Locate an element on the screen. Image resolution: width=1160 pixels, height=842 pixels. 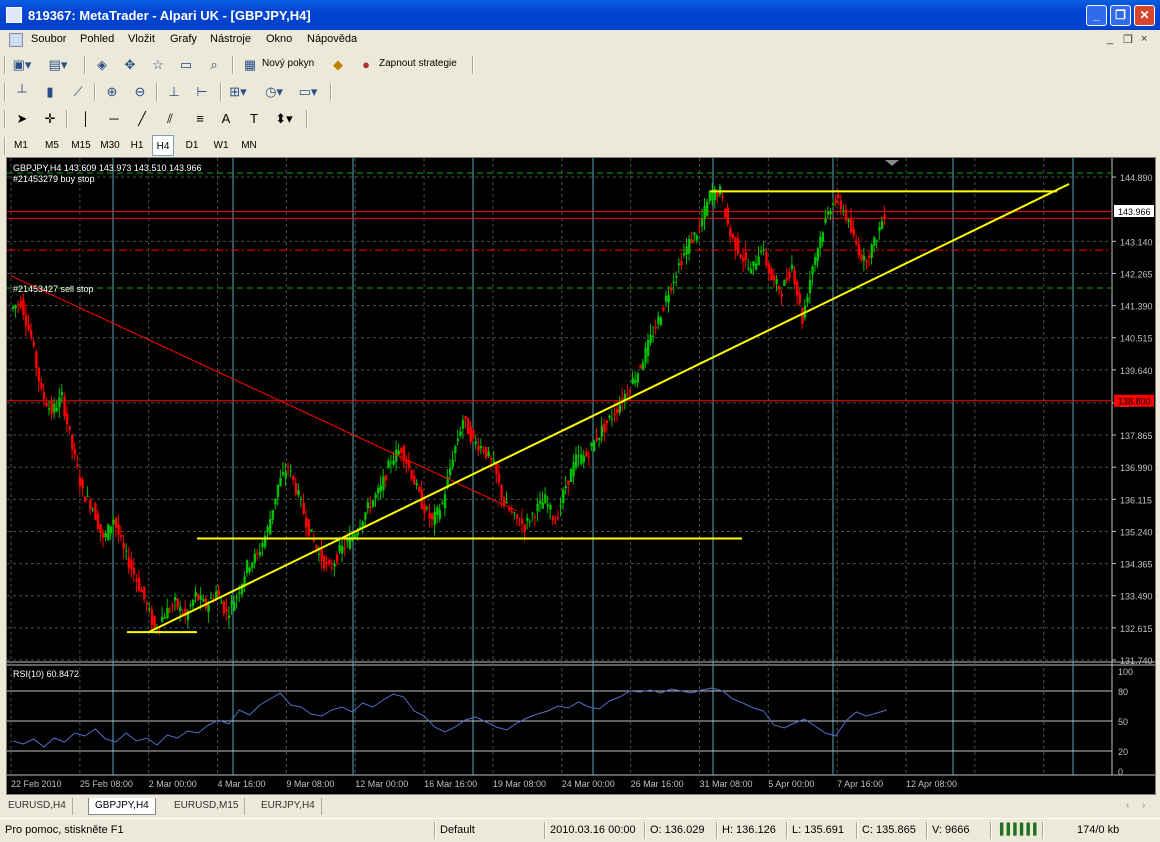
templates-icon: ▭▾ is located at coordinates (308, 92).